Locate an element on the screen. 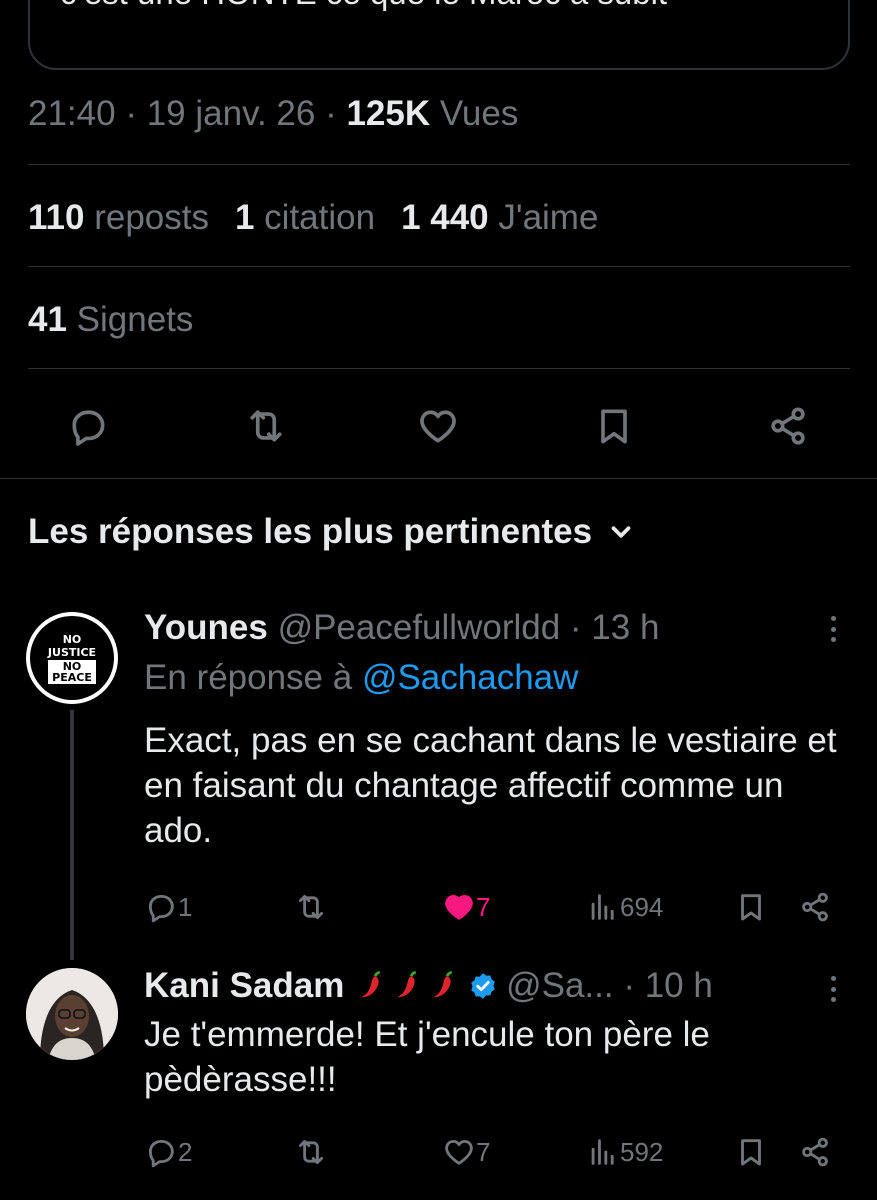  views-button: 592 is located at coordinates (624, 1152).